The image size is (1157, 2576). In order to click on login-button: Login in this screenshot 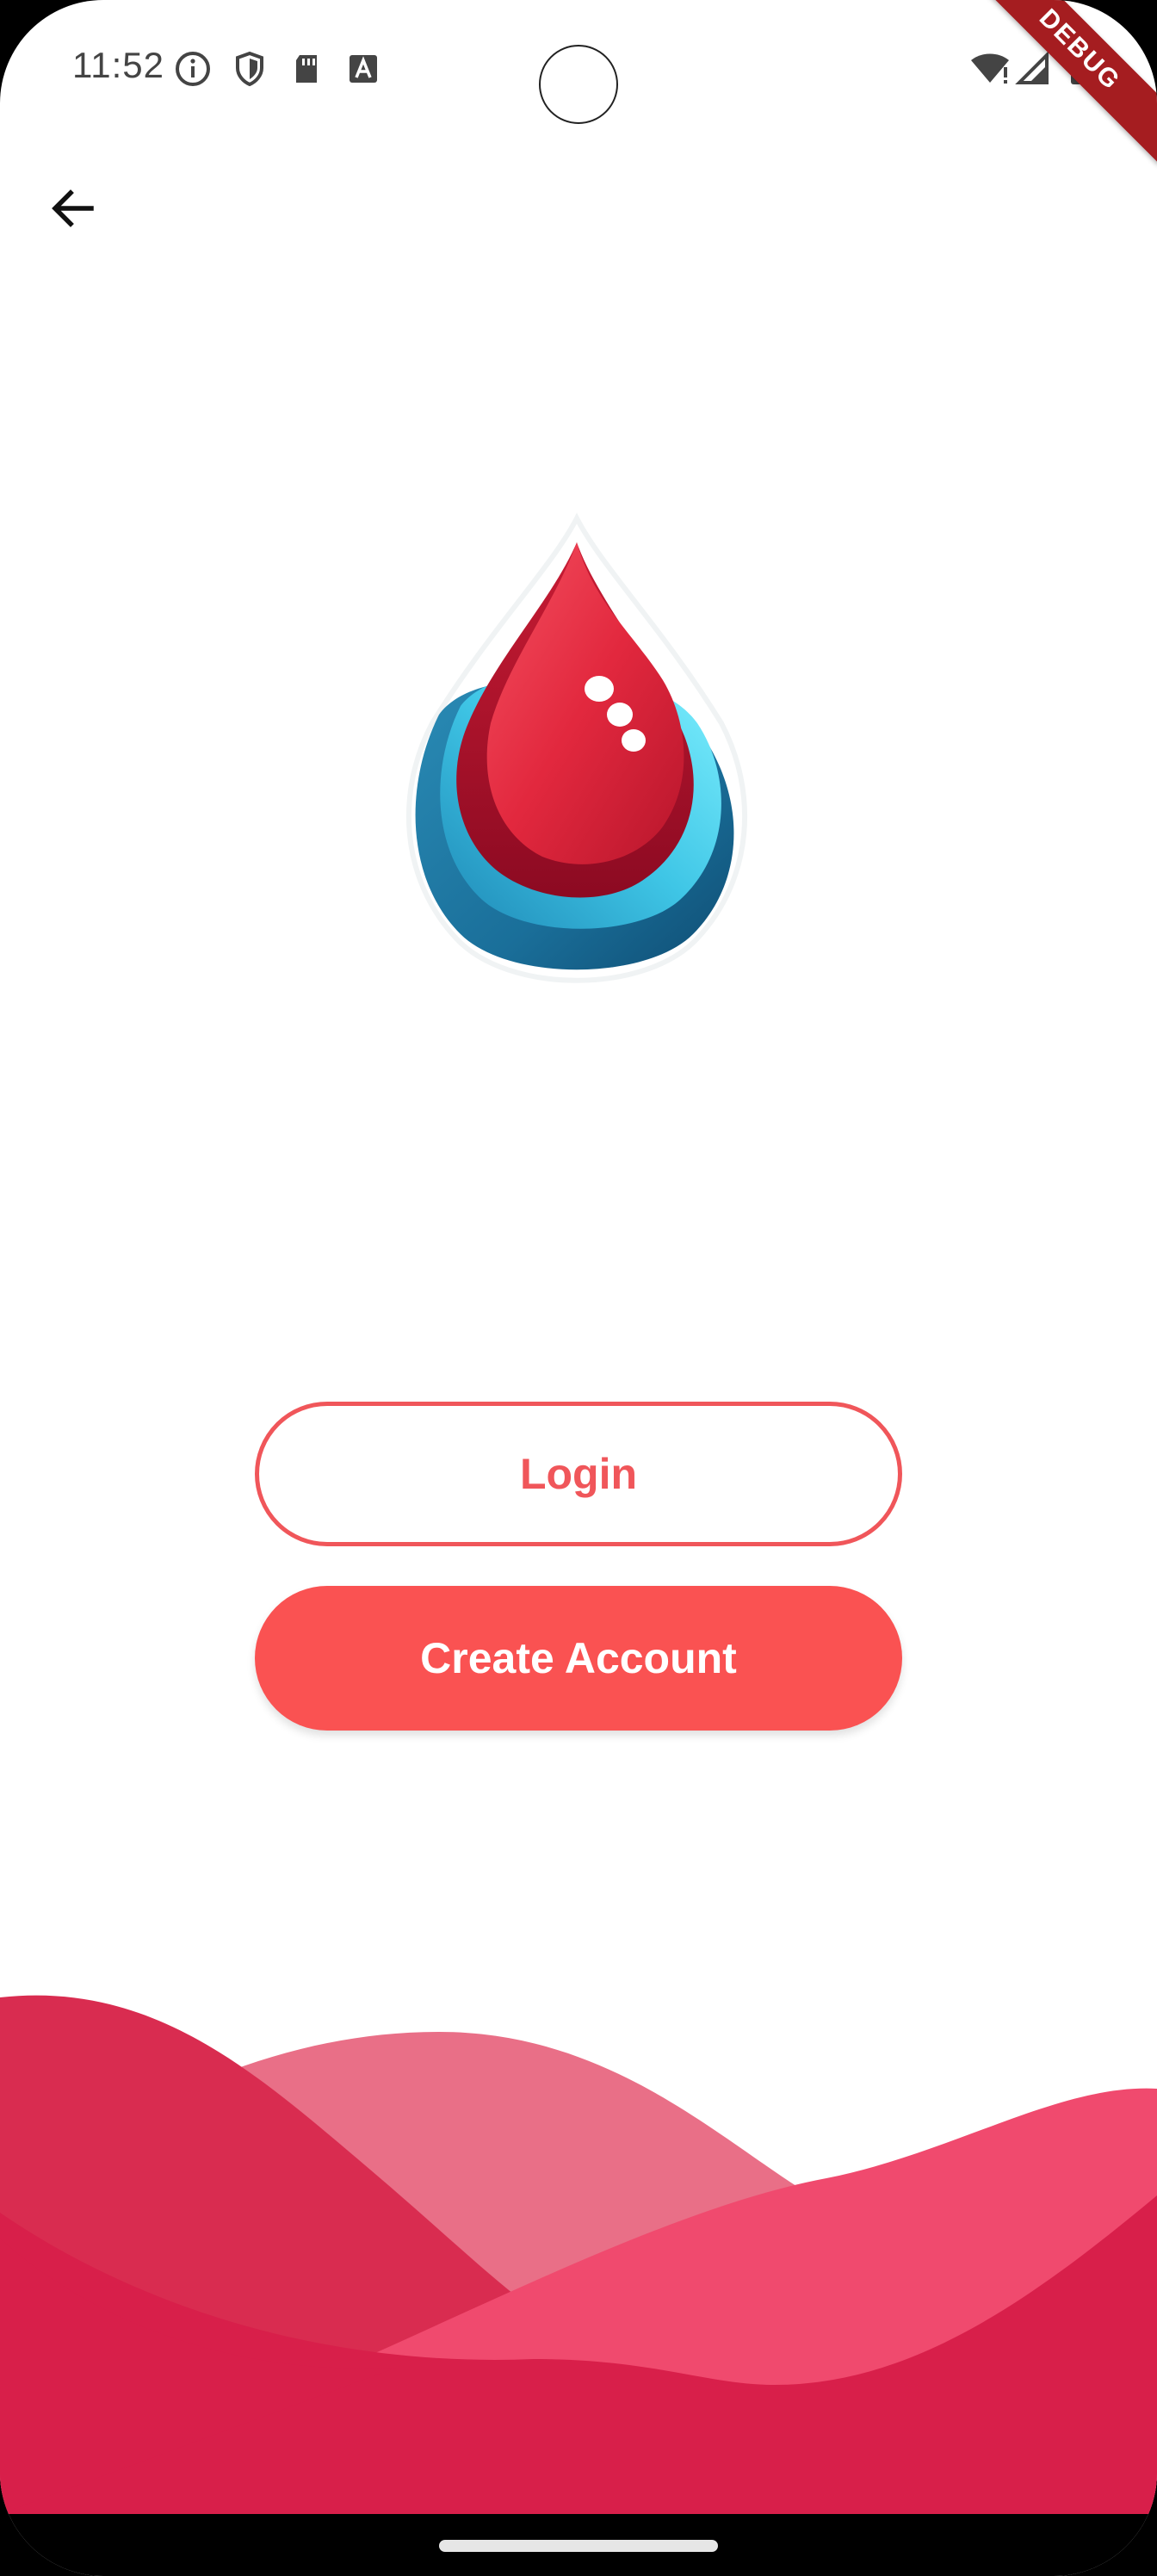, I will do `click(579, 1474)`.